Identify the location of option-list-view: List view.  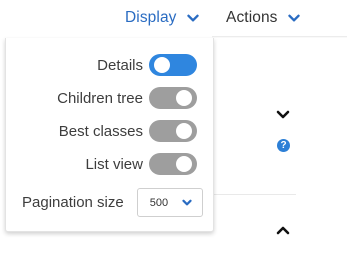
(141, 164).